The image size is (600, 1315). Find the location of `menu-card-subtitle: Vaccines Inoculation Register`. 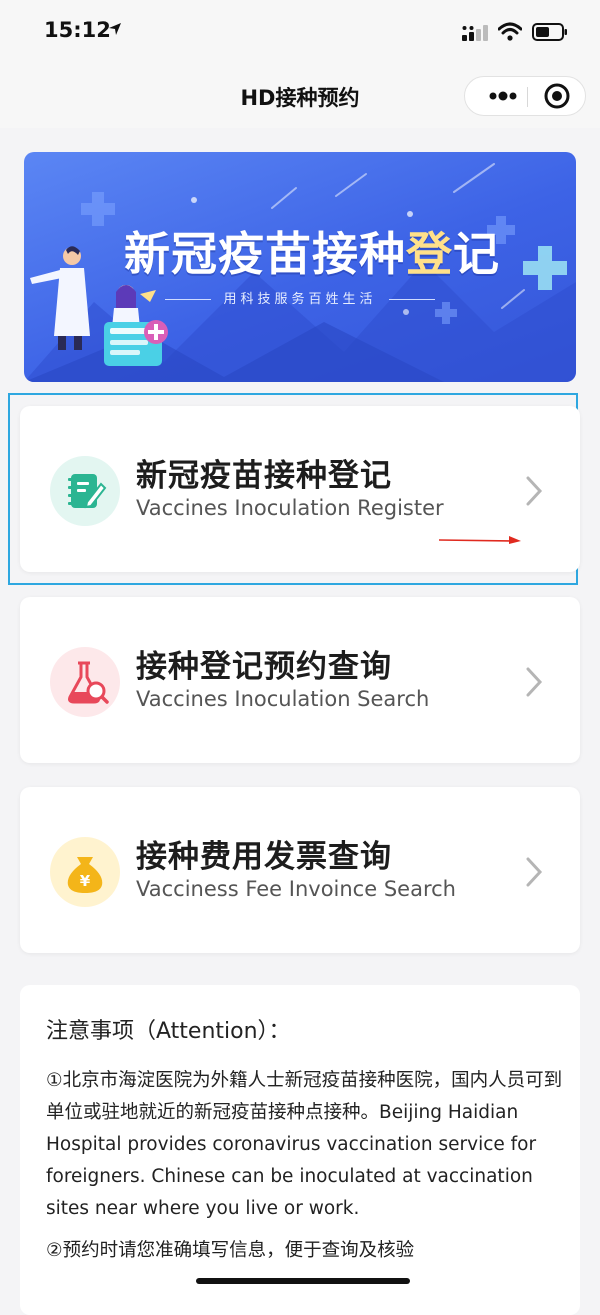

menu-card-subtitle: Vaccines Inoculation Register is located at coordinates (290, 508).